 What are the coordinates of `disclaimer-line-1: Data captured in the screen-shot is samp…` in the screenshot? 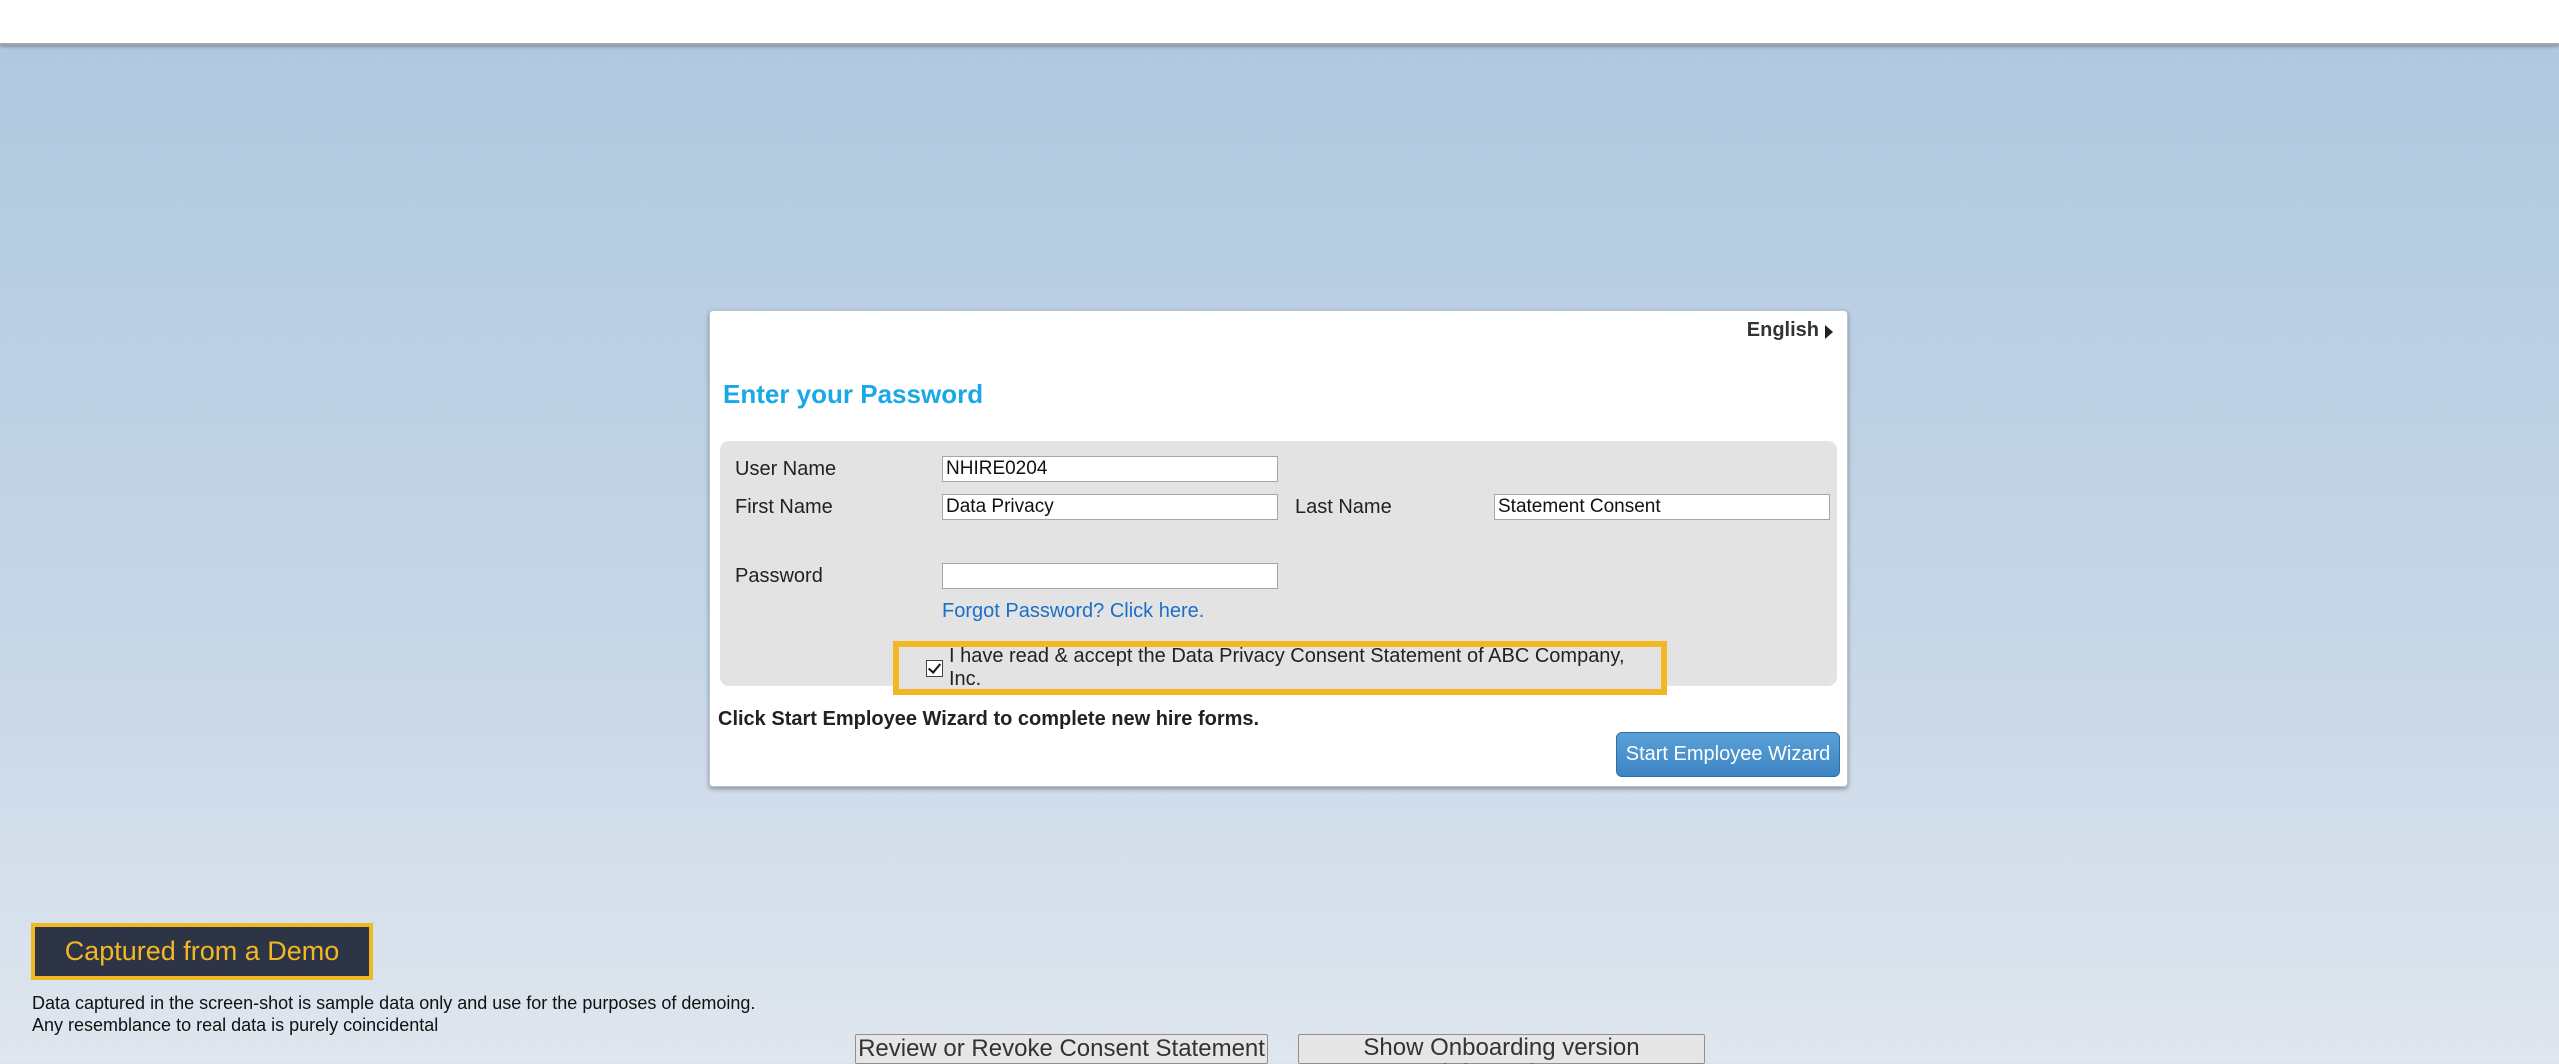 It's located at (394, 1003).